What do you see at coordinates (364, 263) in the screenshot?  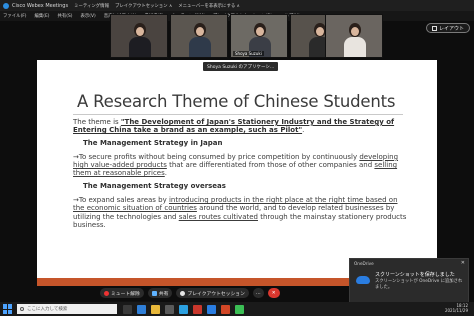 I see `notification-app-name: OneDrive` at bounding box center [364, 263].